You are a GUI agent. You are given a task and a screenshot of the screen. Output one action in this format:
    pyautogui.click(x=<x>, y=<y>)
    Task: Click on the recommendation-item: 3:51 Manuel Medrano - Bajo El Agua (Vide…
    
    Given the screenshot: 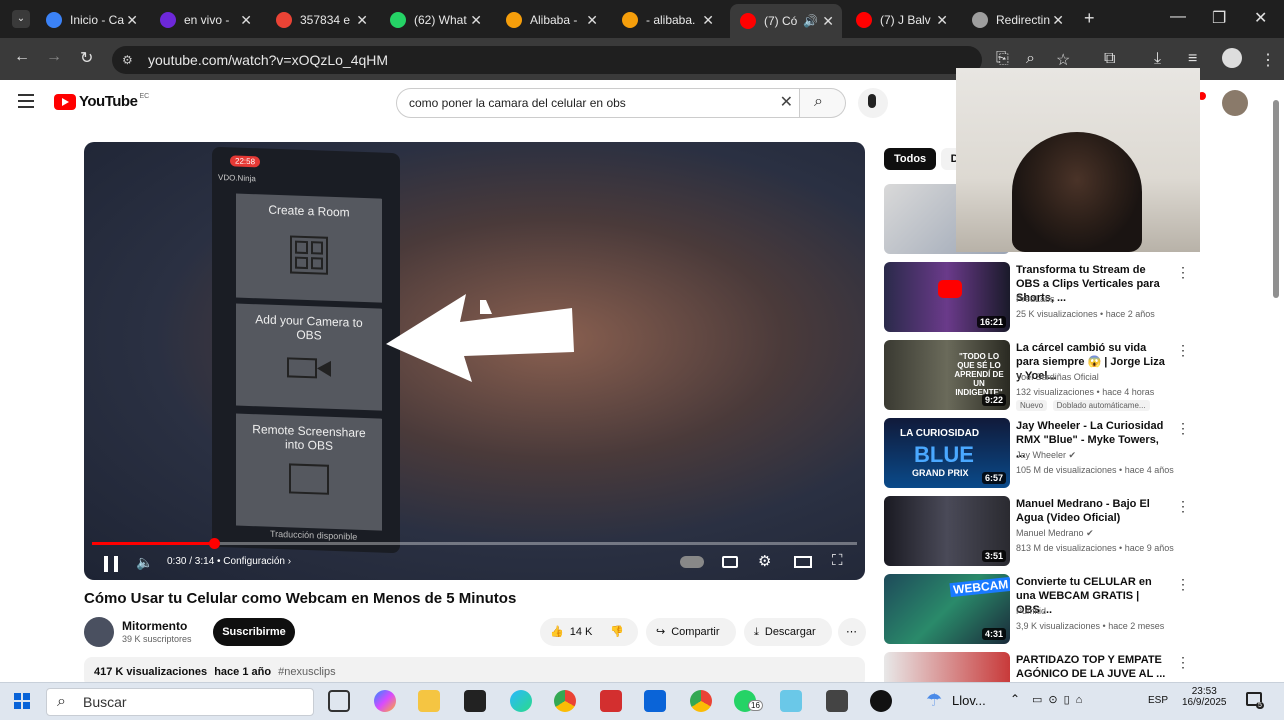 What is the action you would take?
    pyautogui.click(x=1037, y=532)
    